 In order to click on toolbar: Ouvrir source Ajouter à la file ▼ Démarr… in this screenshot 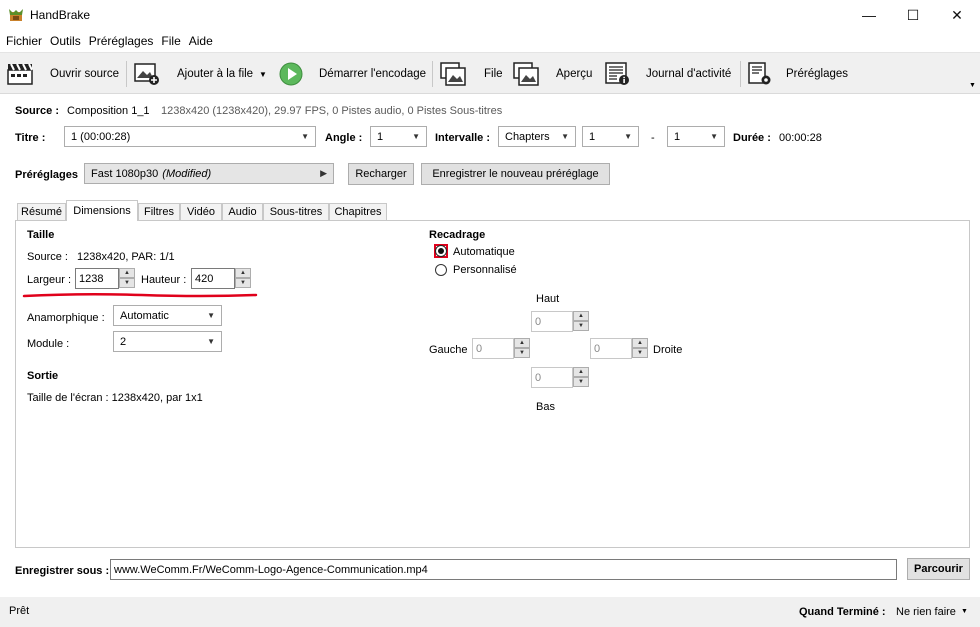, I will do `click(490, 73)`.